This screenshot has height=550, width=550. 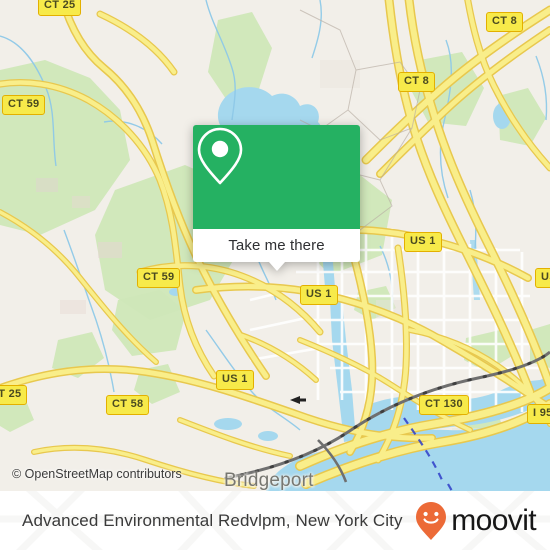 What do you see at coordinates (220, 156) in the screenshot?
I see `map-pin-icon` at bounding box center [220, 156].